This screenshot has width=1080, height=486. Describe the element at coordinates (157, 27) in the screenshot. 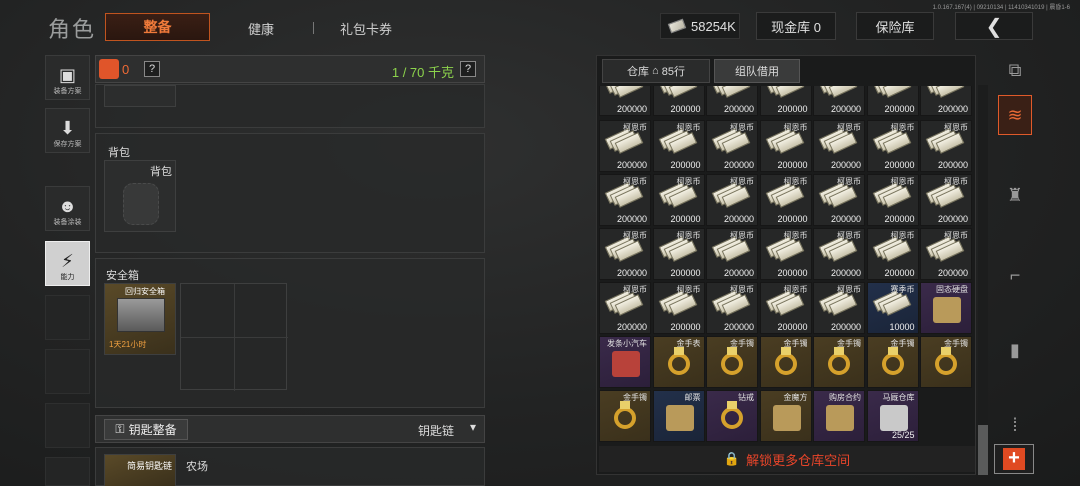

I see `tab-gear: 整备` at that location.